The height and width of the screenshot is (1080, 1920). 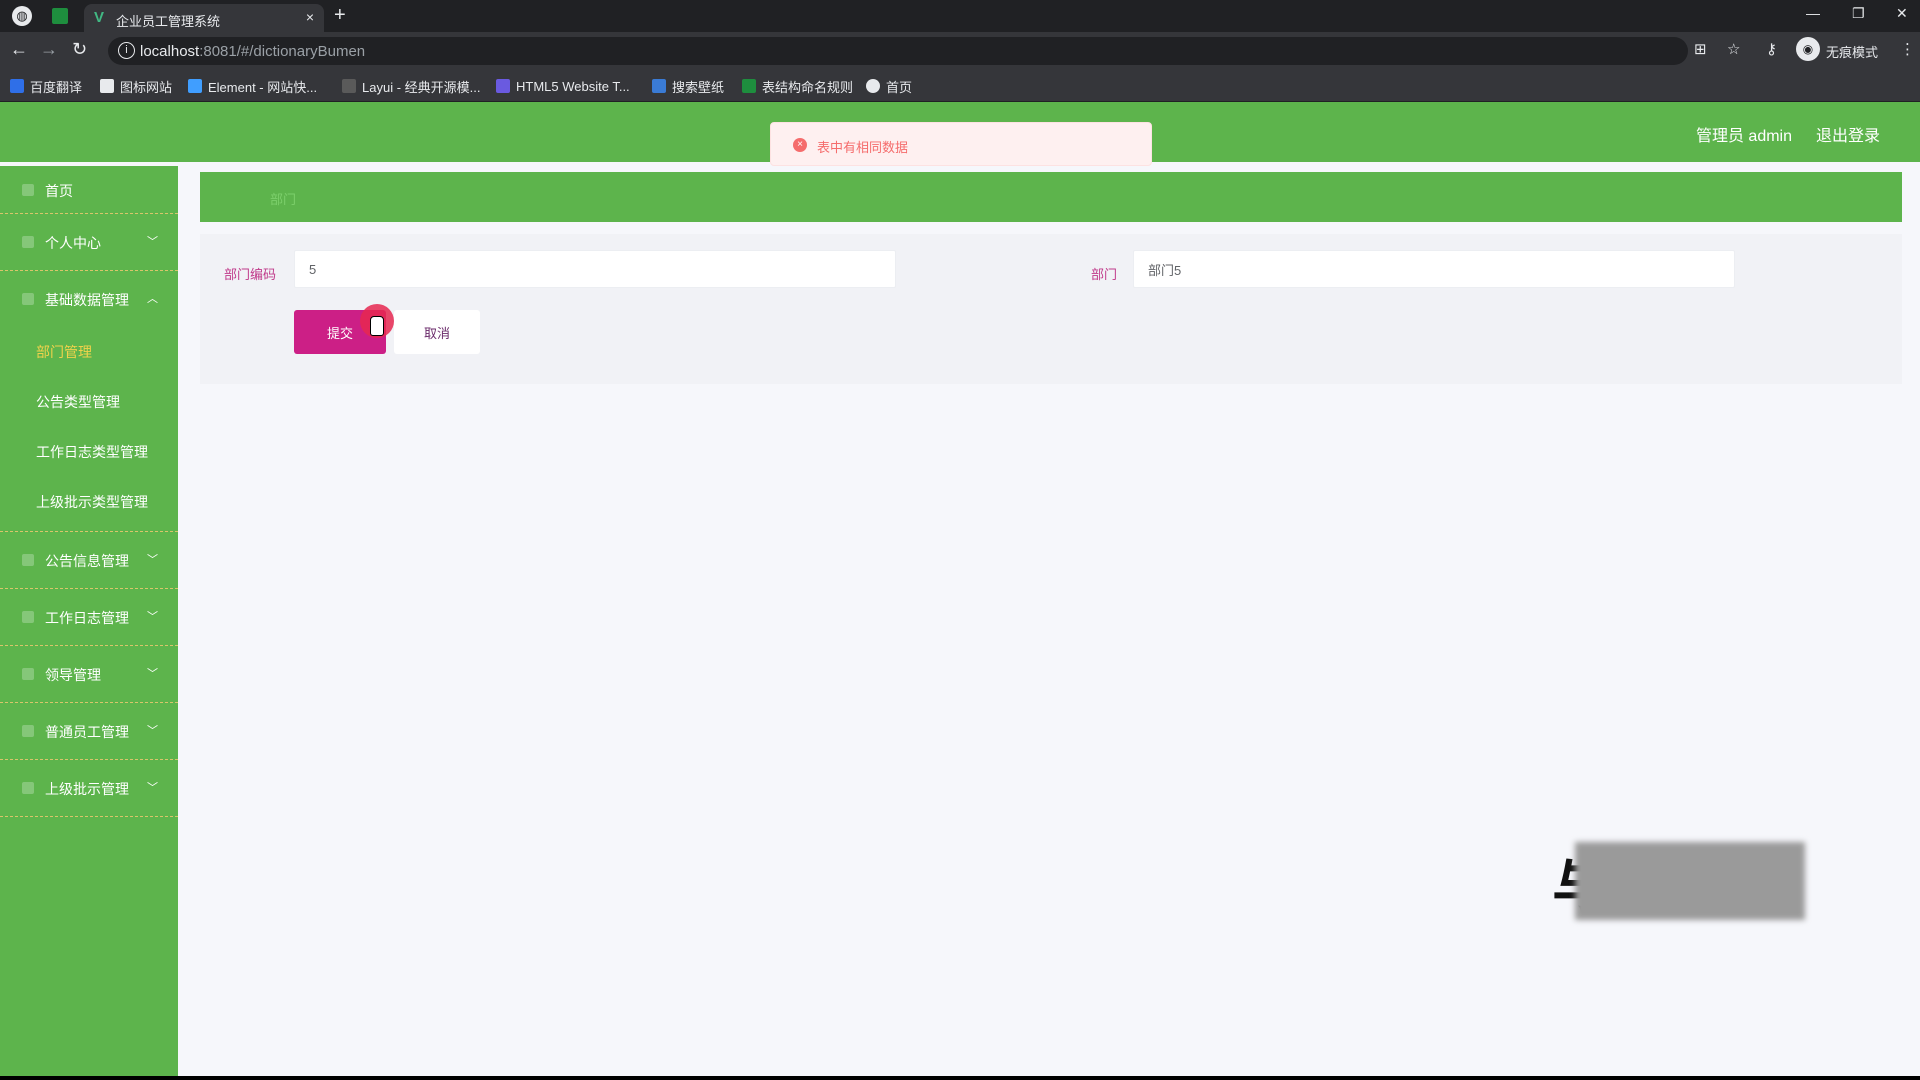 What do you see at coordinates (1733, 49) in the screenshot?
I see `star-icon: ☆` at bounding box center [1733, 49].